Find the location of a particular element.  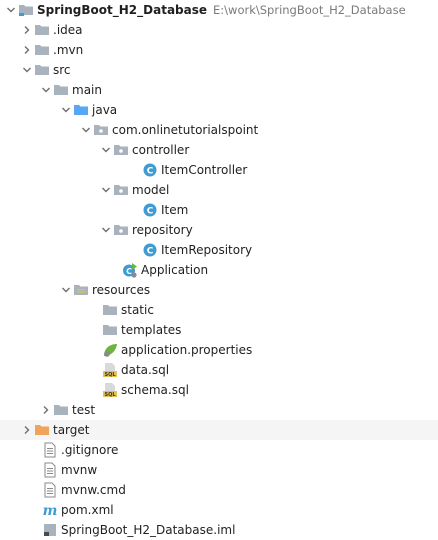

tree-item-label: data.sql is located at coordinates (145, 370).